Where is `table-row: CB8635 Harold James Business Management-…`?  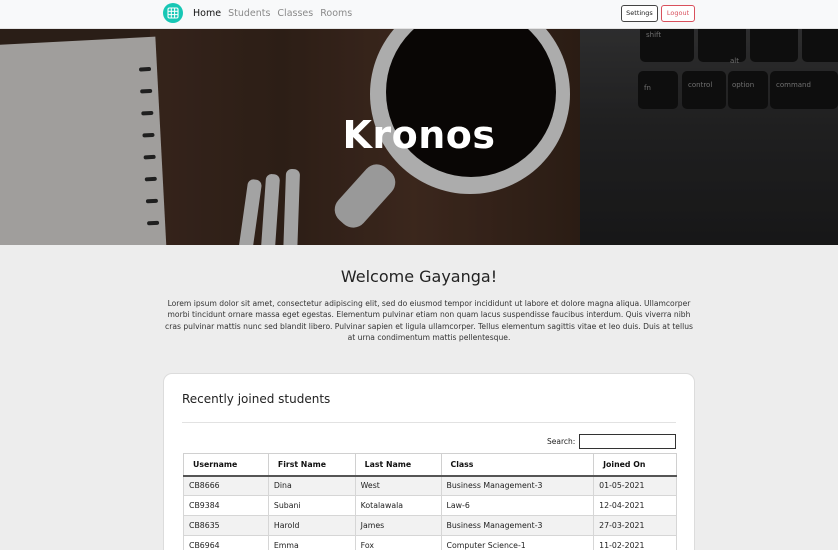
table-row: CB8635 Harold James Business Management-… is located at coordinates (430, 525).